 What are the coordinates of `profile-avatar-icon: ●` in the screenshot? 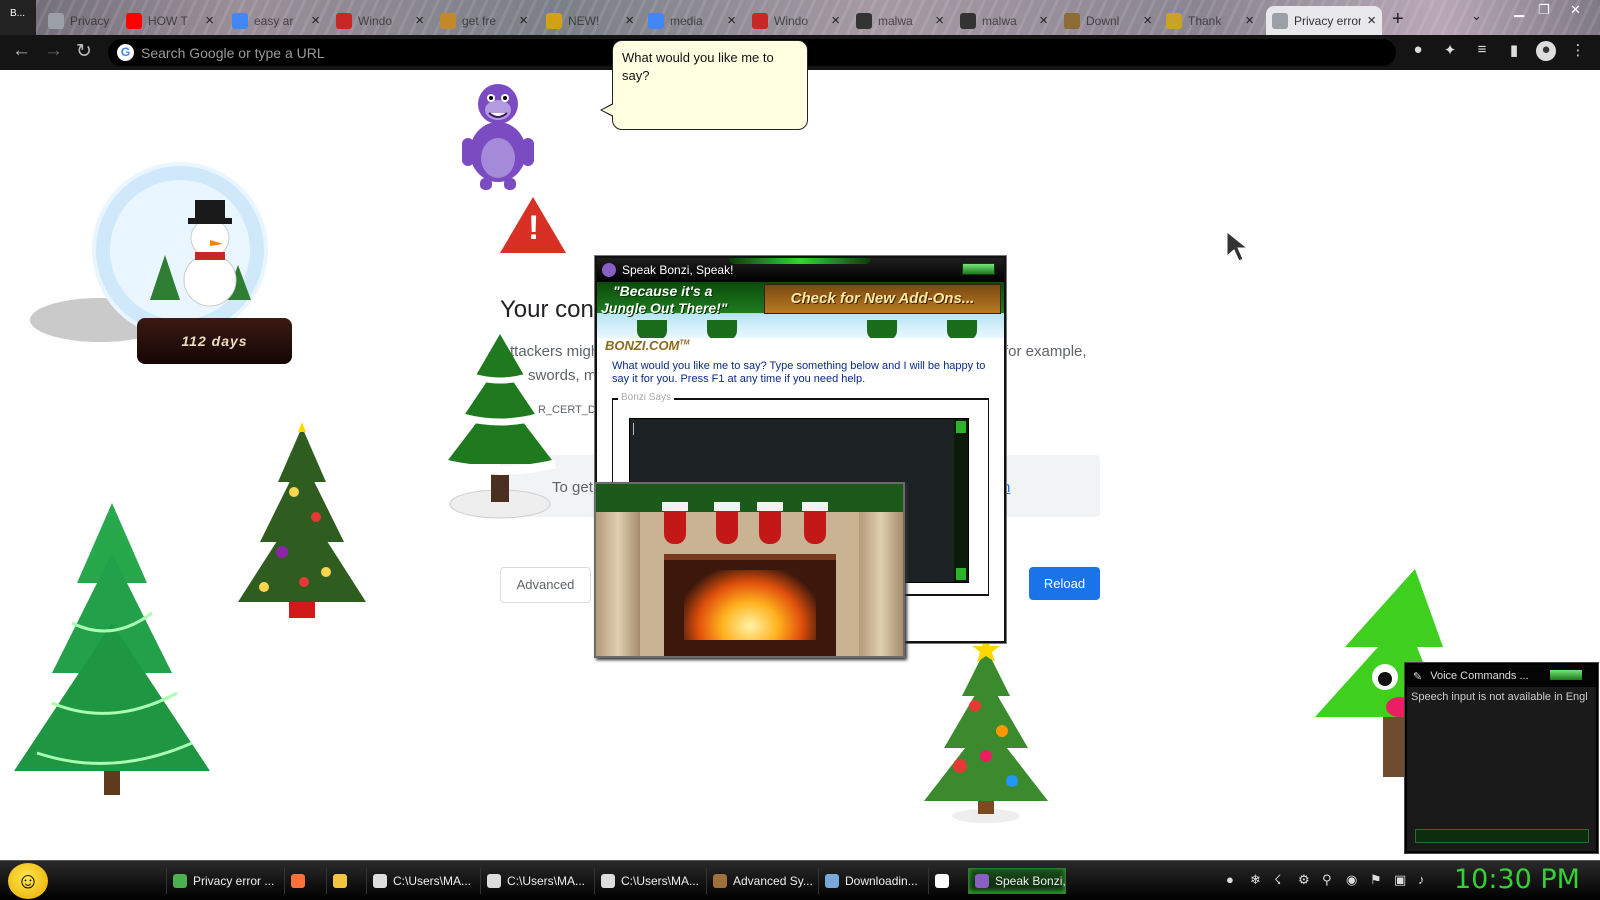 It's located at (1546, 51).